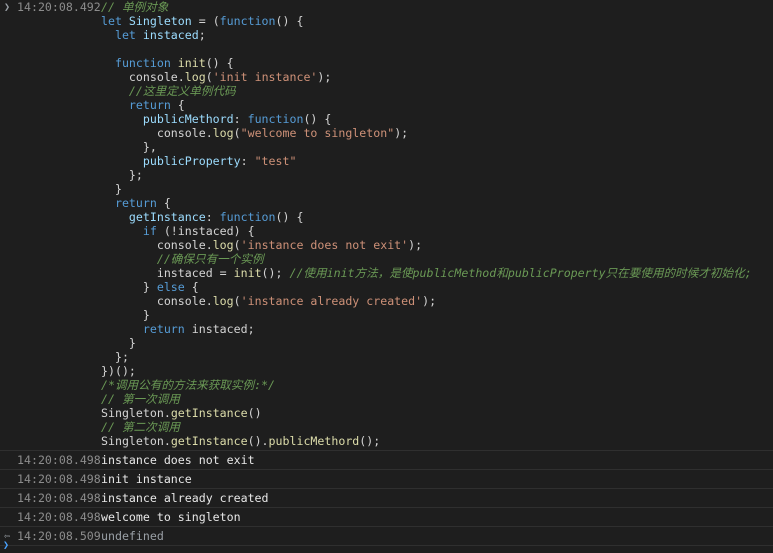 This screenshot has width=773, height=553. What do you see at coordinates (437, 105) in the screenshot?
I see `code-line: return {` at bounding box center [437, 105].